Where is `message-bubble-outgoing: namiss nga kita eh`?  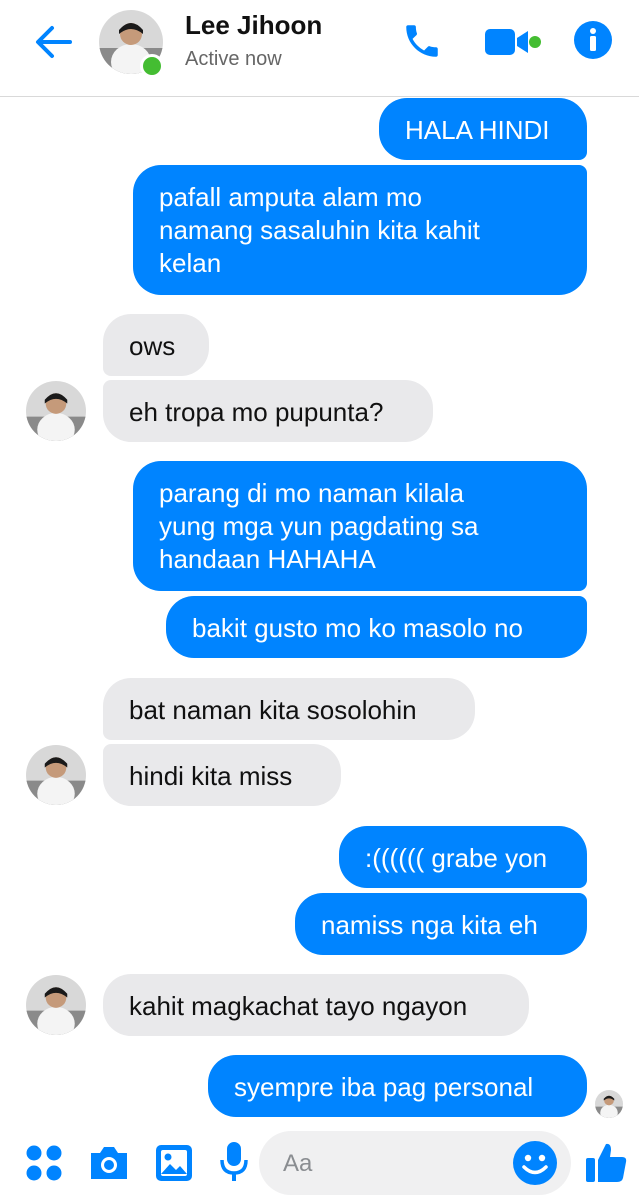
message-bubble-outgoing: namiss nga kita eh is located at coordinates (441, 924).